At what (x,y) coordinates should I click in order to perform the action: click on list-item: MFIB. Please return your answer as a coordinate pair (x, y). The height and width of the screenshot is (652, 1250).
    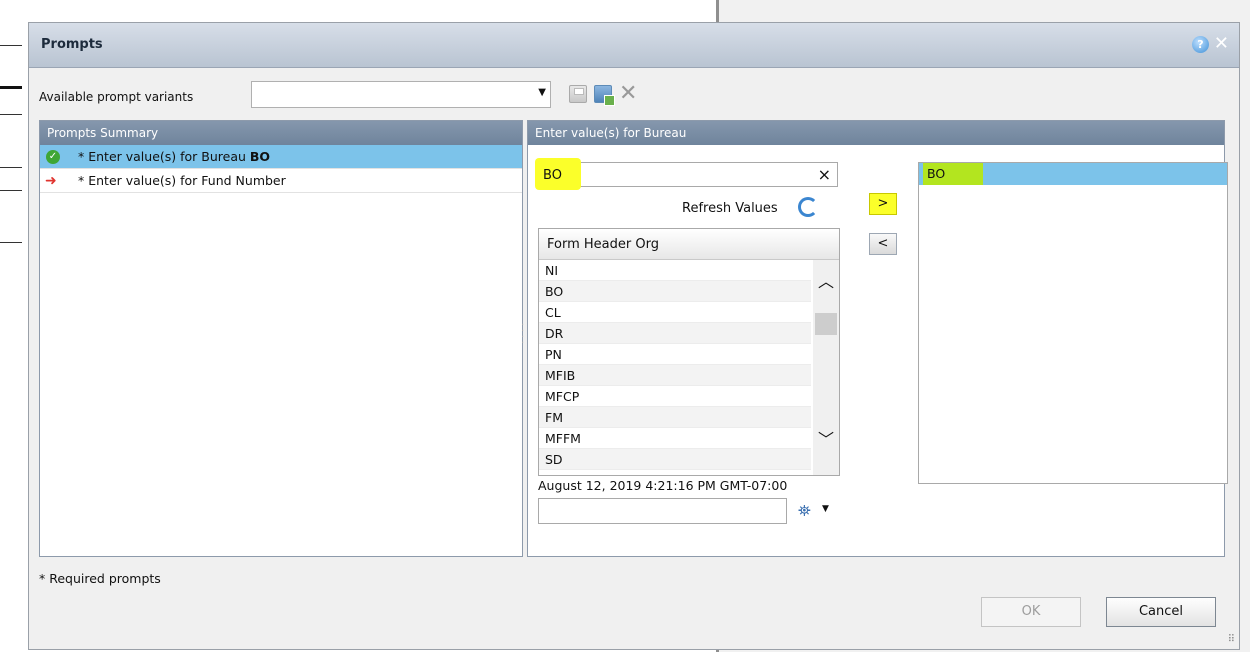
    Looking at the image, I should click on (675, 375).